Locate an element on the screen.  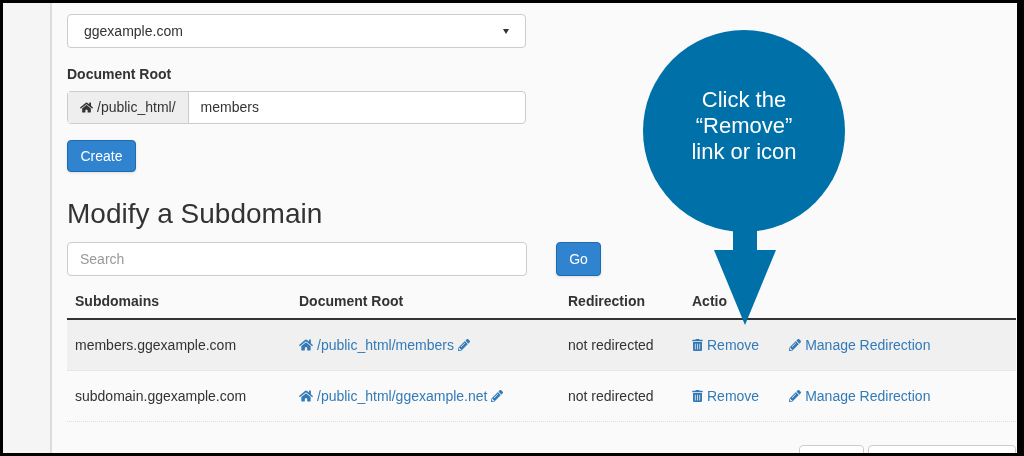
document-root-link: /public_html/ggexample.net is located at coordinates (402, 396).